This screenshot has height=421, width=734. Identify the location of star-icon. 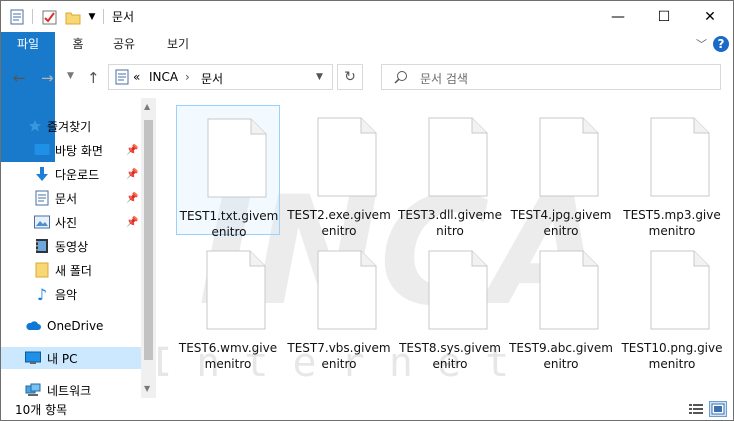
(35, 126).